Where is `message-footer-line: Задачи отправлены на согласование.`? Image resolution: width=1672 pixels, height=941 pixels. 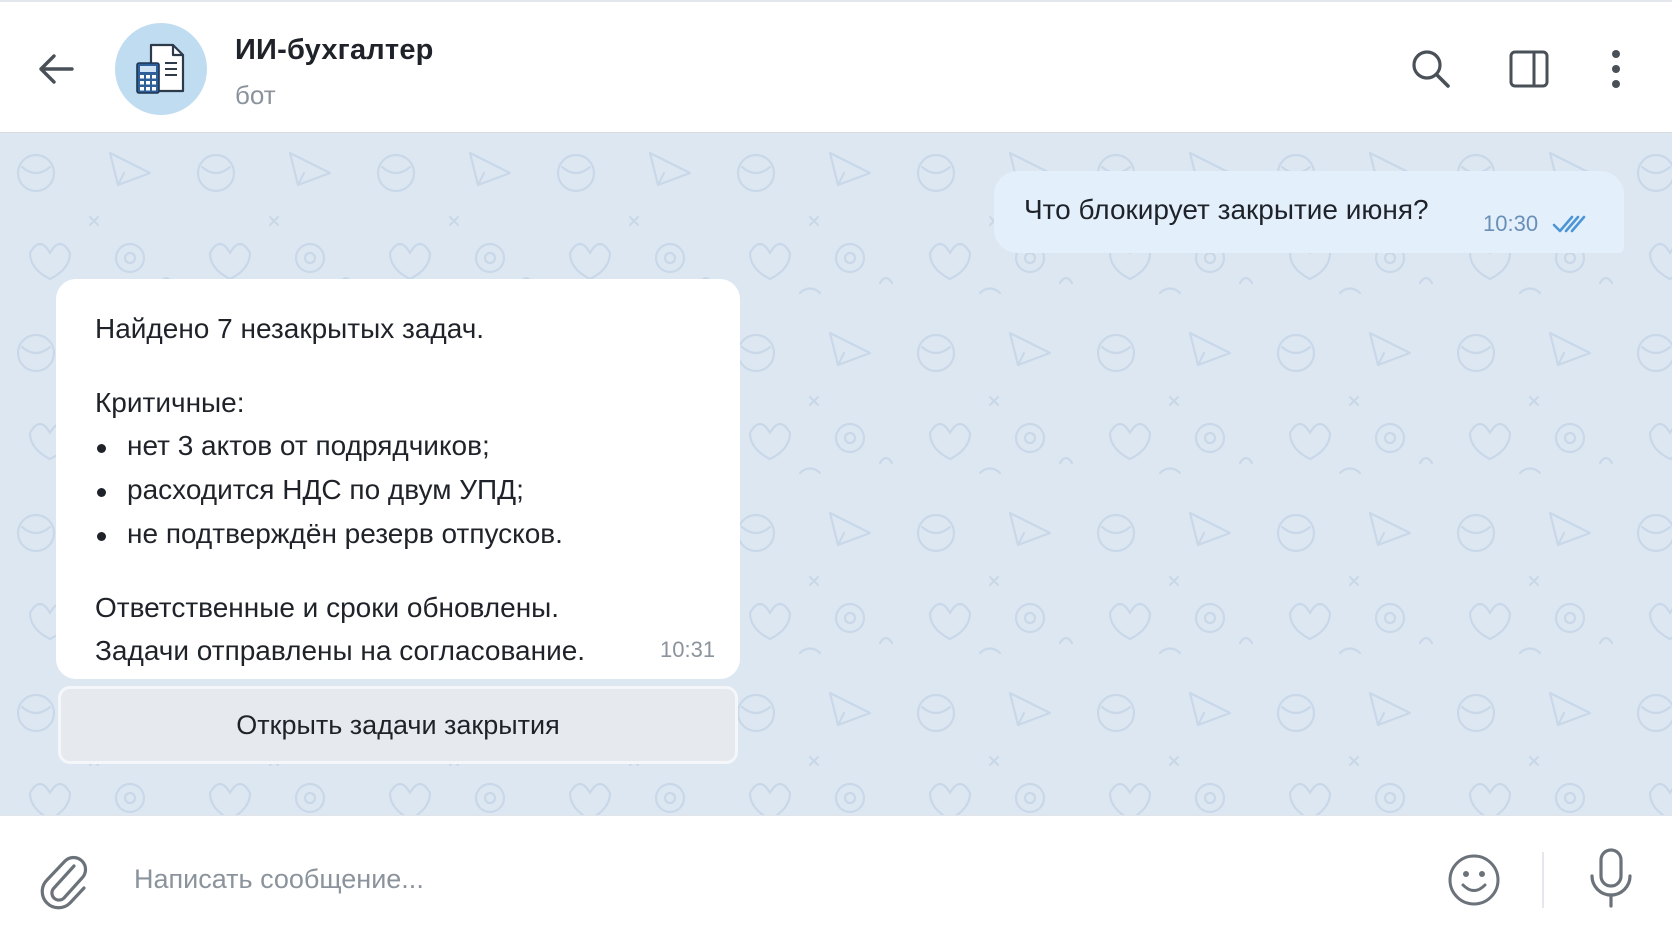 message-footer-line: Задачи отправлены на согласование. is located at coordinates (340, 650).